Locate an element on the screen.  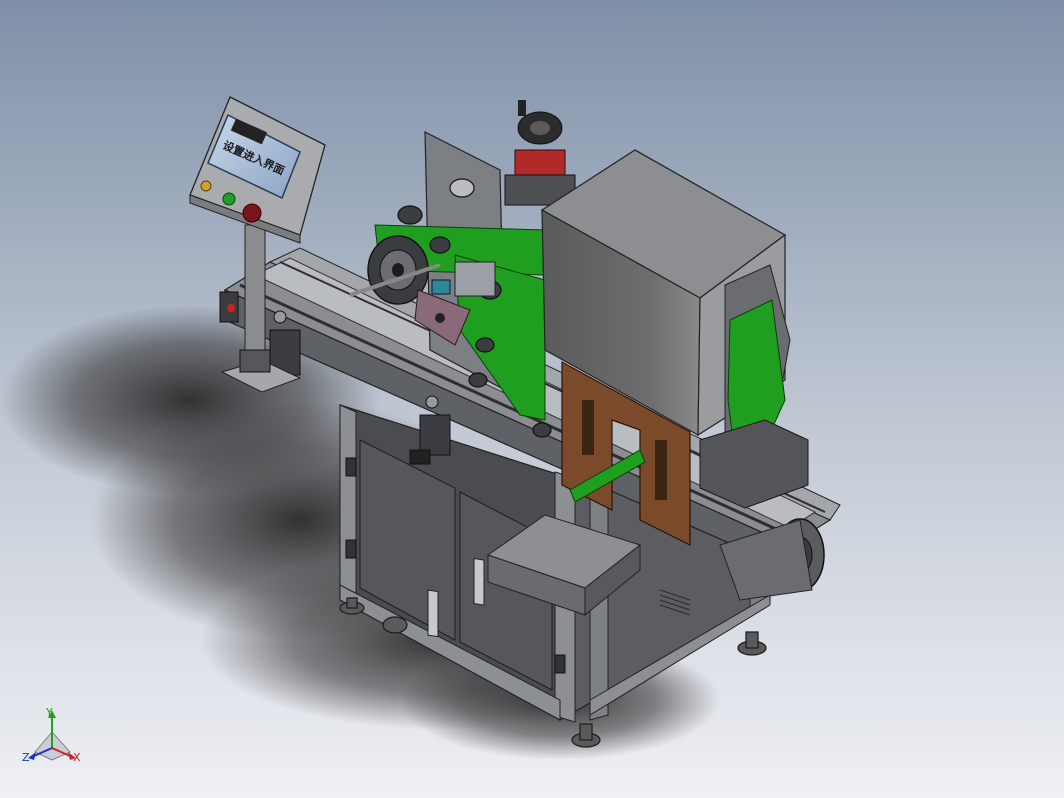
green-start-button is located at coordinates (229, 199).